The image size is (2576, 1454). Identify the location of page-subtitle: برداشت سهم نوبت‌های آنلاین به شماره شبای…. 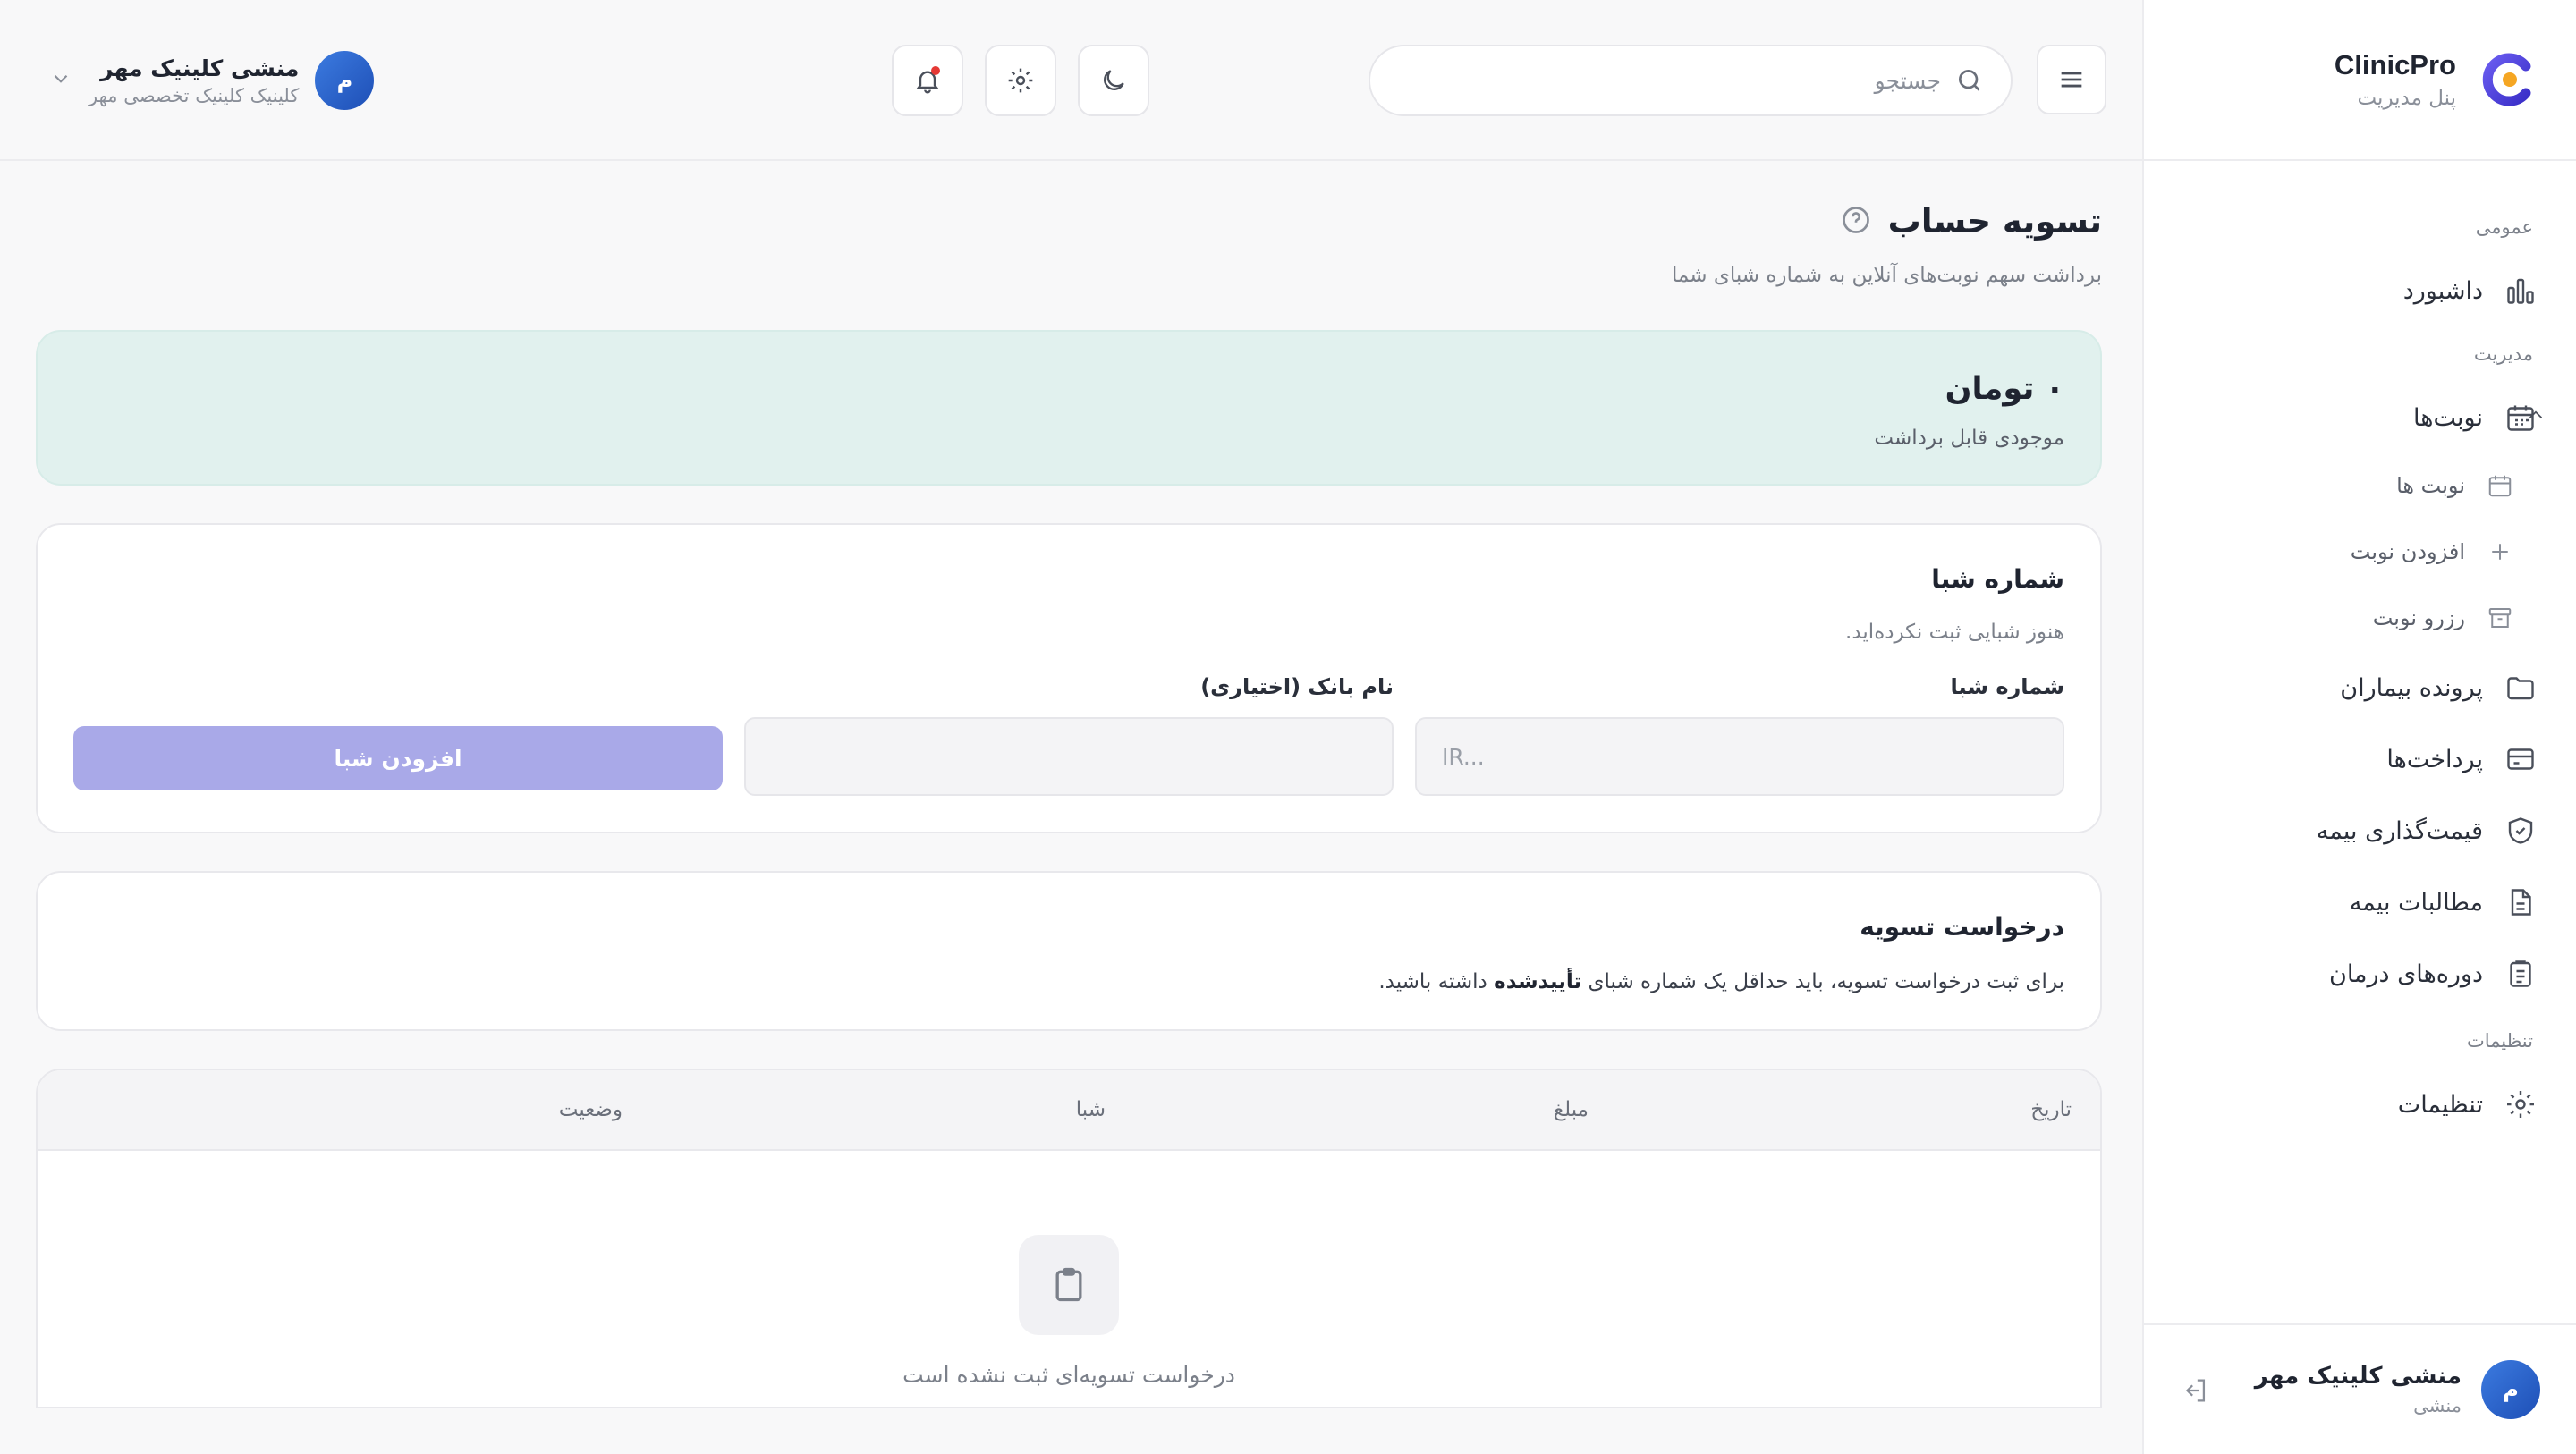
(1886, 275).